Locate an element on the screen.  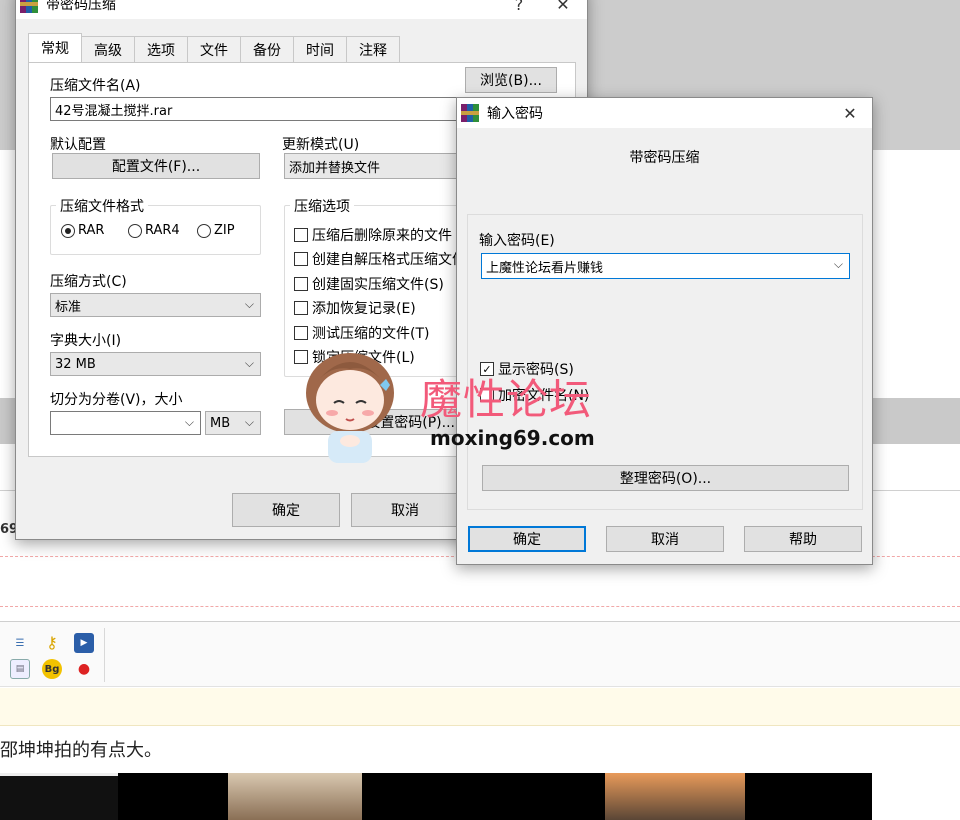
tab-files: 文件 is located at coordinates (214, 49).